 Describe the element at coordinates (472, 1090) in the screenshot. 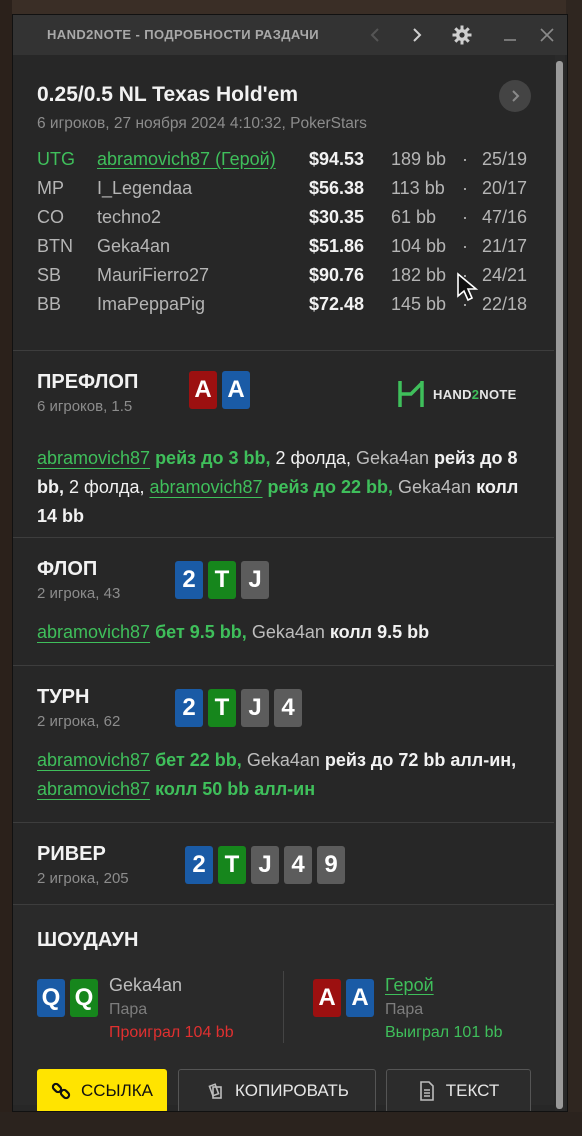

I see `text-button-label: ТЕКСТ` at that location.